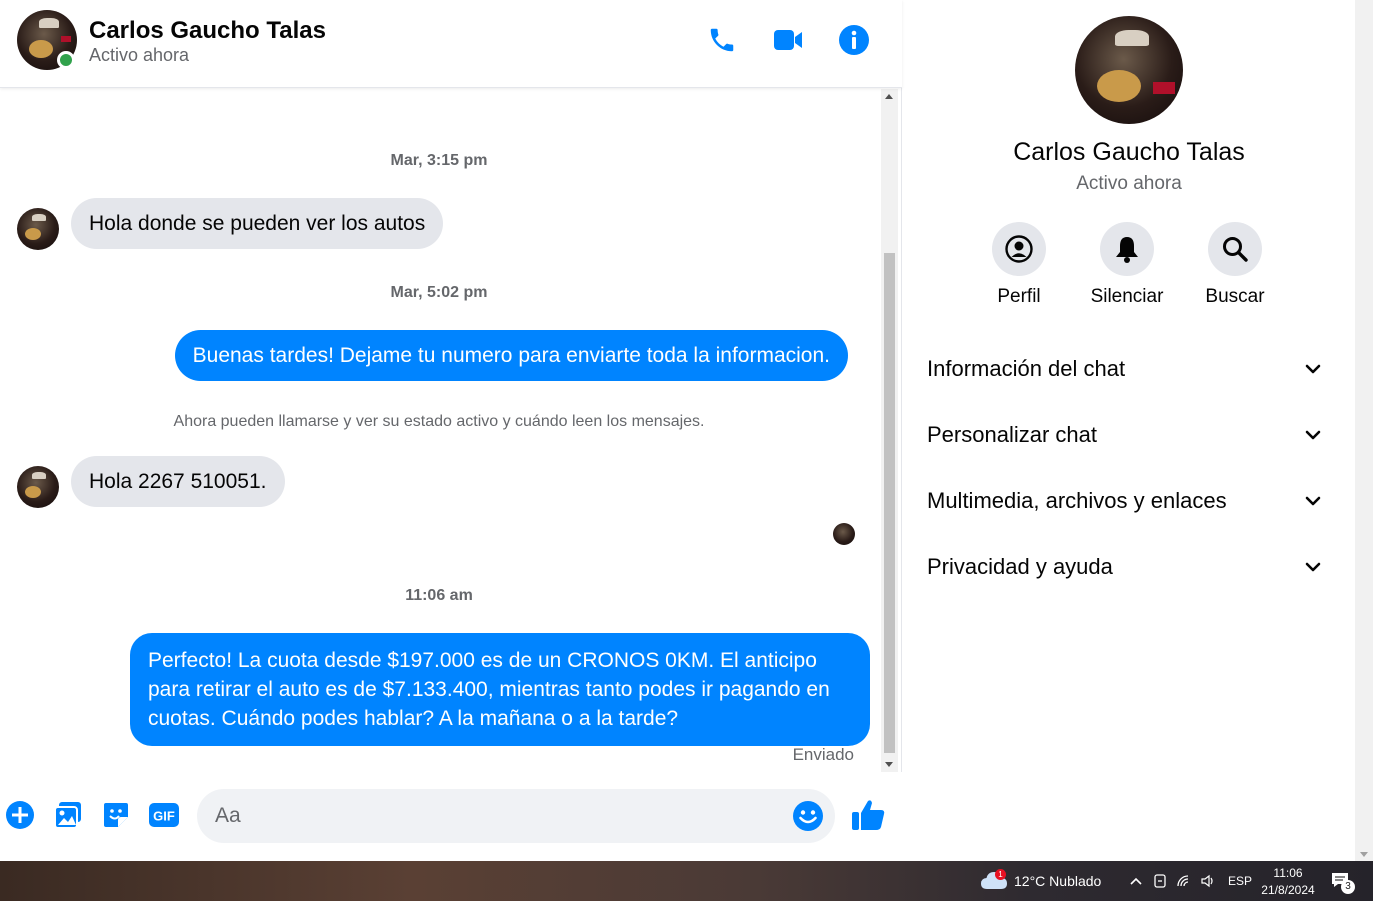 This screenshot has width=1373, height=901. I want to click on scroll-up-arrow, so click(889, 96).